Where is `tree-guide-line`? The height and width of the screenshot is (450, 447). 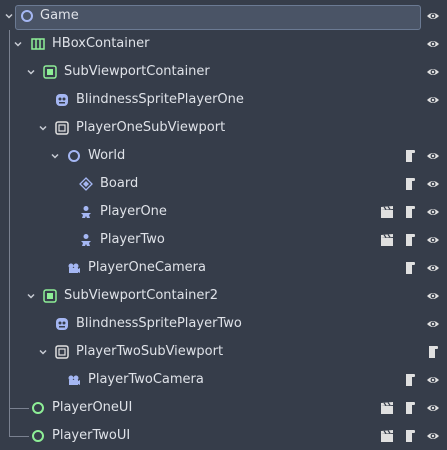
tree-guide-line is located at coordinates (9, 233).